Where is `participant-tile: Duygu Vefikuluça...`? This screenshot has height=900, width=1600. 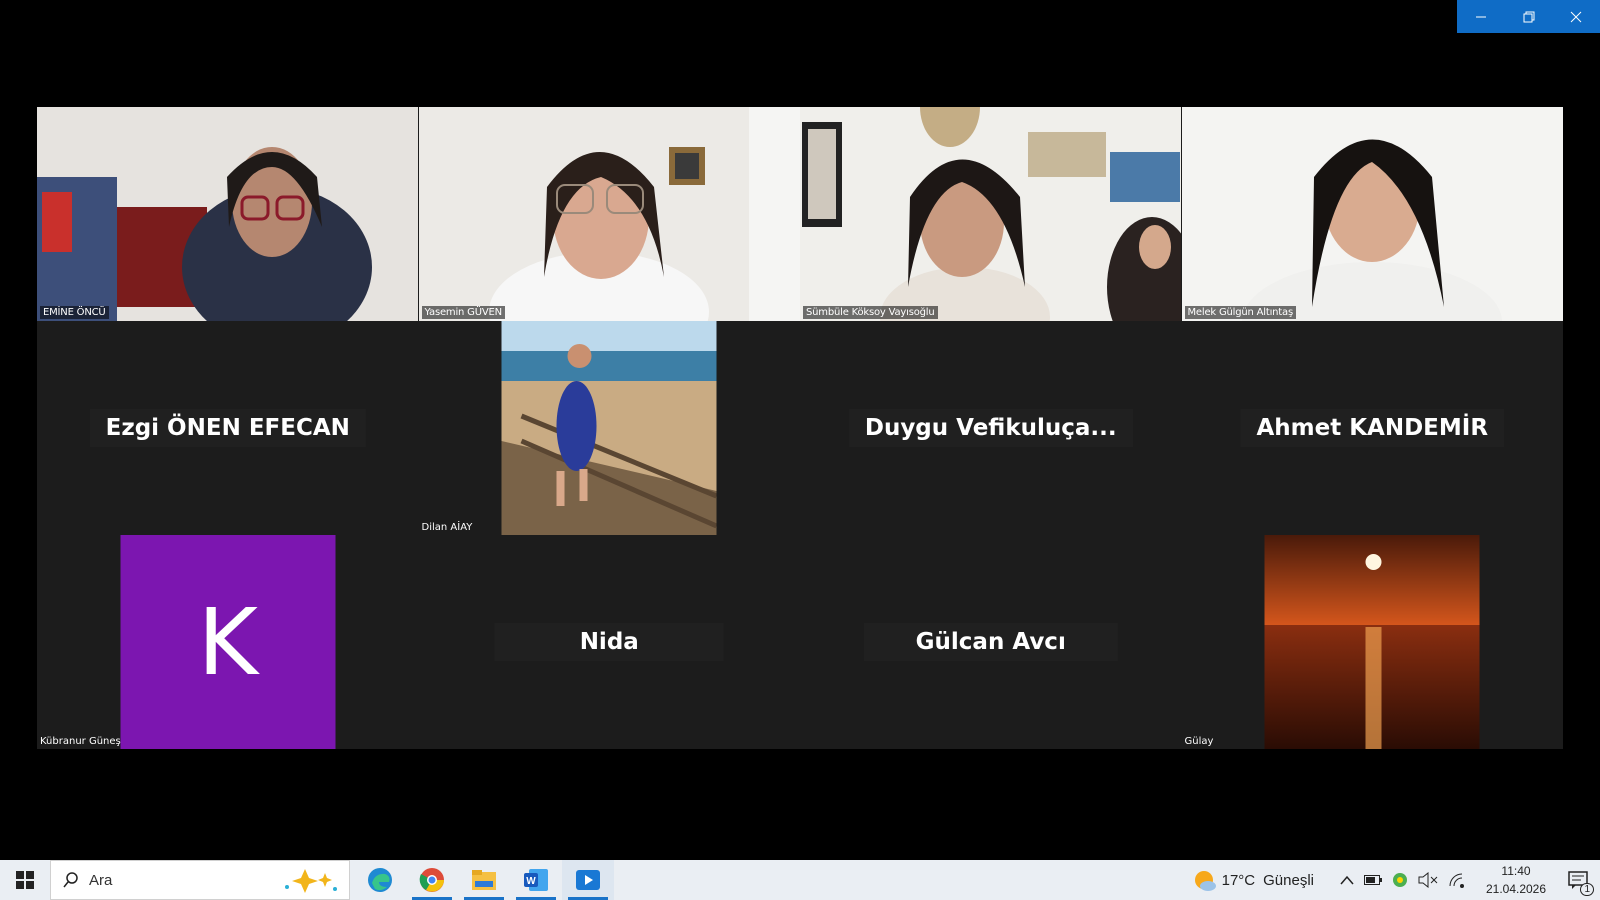 participant-tile: Duygu Vefikuluça... is located at coordinates (991, 428).